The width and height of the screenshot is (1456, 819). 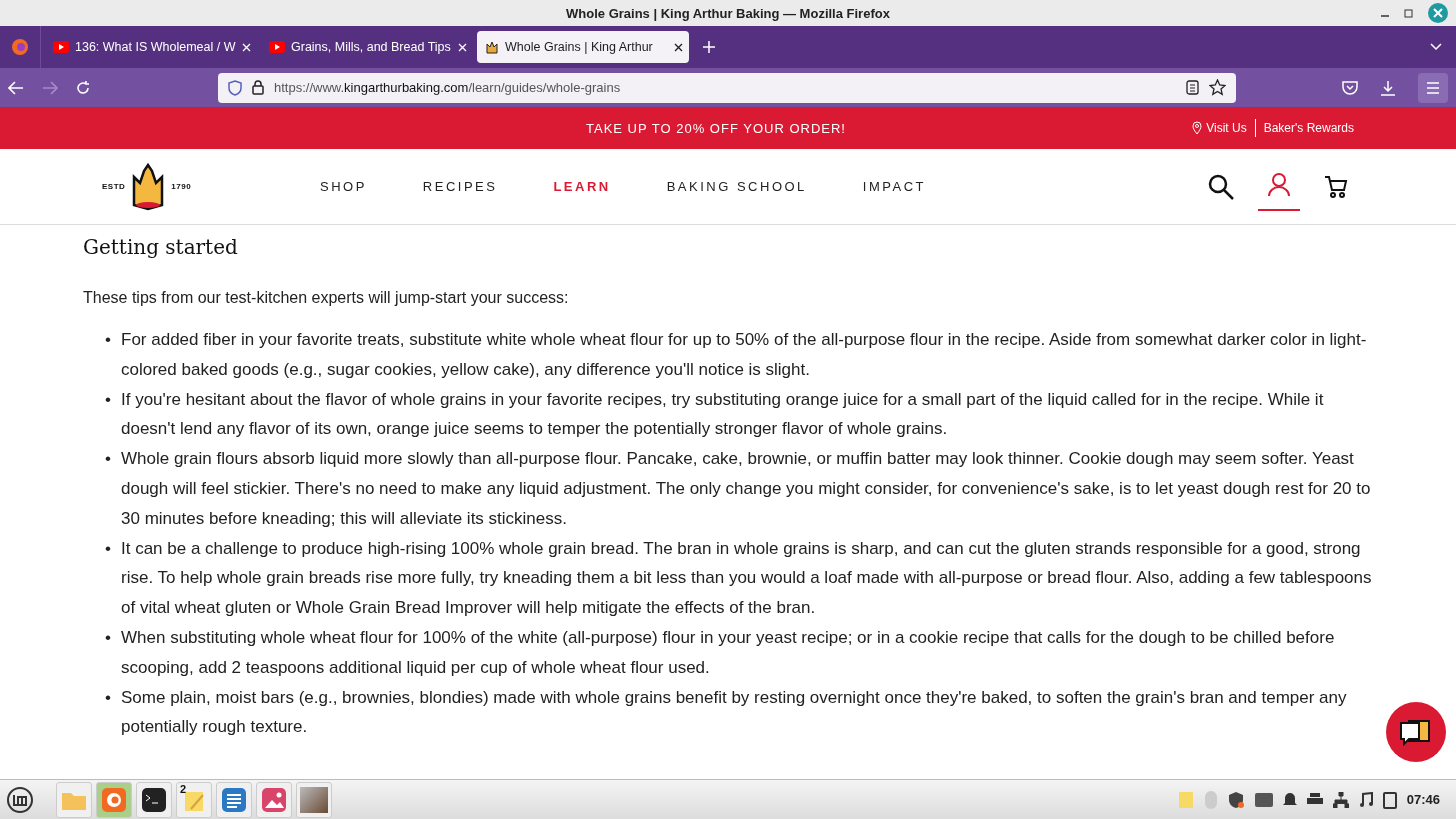 What do you see at coordinates (1197, 128) in the screenshot?
I see `map-pin-icon` at bounding box center [1197, 128].